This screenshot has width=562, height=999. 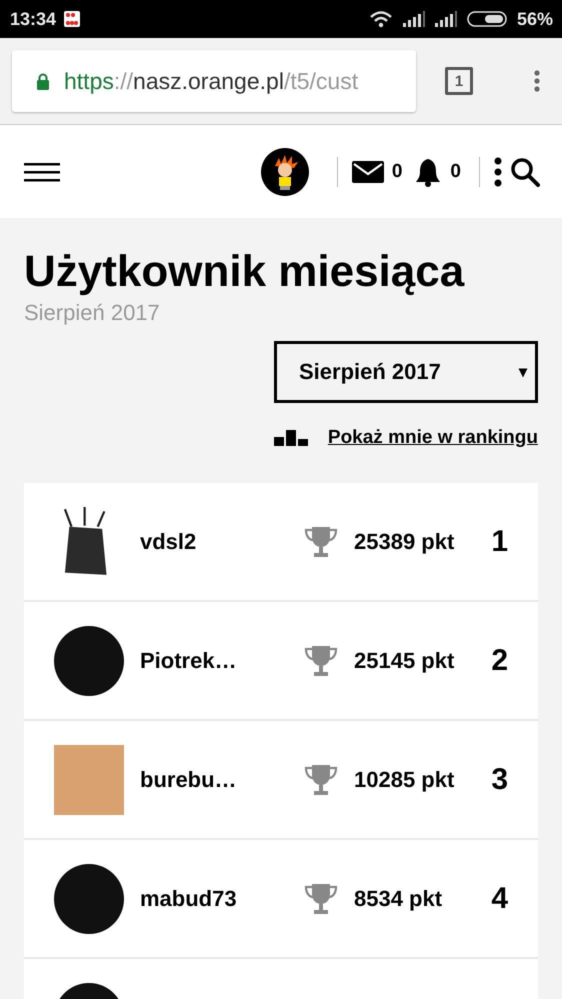 What do you see at coordinates (245, 272) in the screenshot?
I see `page-title: Użytkownik miesiąca` at bounding box center [245, 272].